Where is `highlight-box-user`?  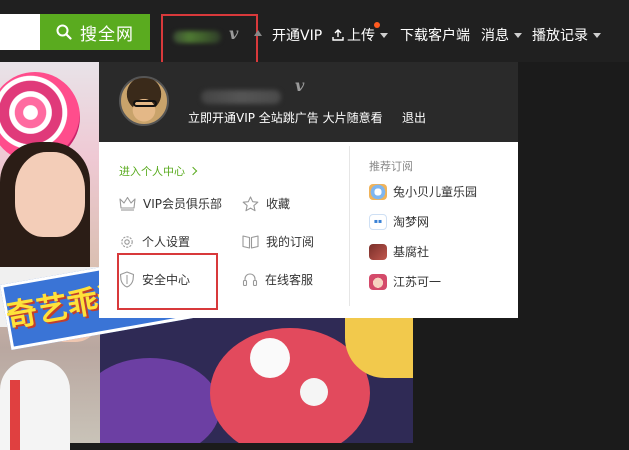 highlight-box-user is located at coordinates (209, 40).